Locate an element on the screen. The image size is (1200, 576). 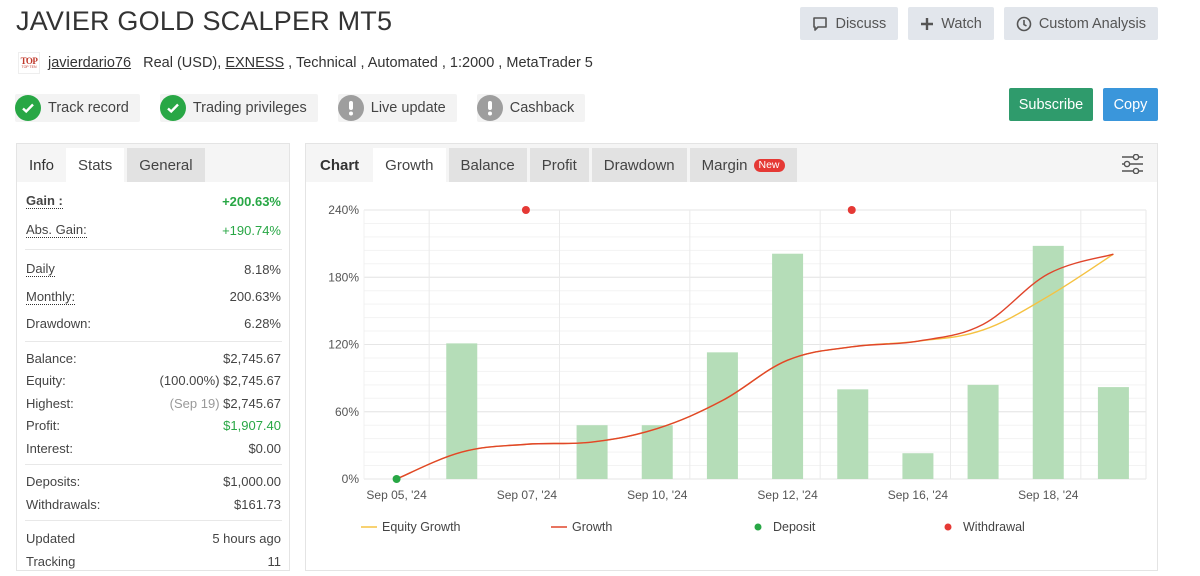
tab-drawdown: Drawdown is located at coordinates (639, 165).